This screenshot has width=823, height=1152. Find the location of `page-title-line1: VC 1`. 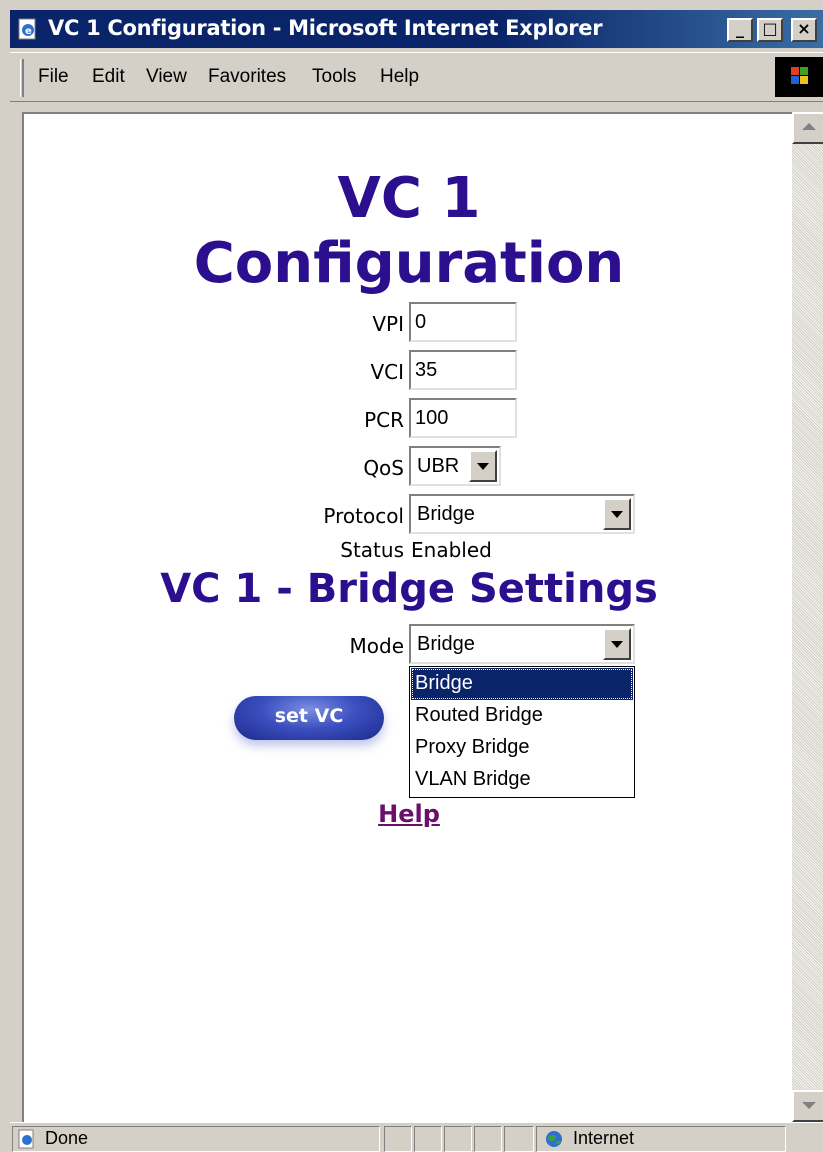

page-title-line1: VC 1 is located at coordinates (409, 198).